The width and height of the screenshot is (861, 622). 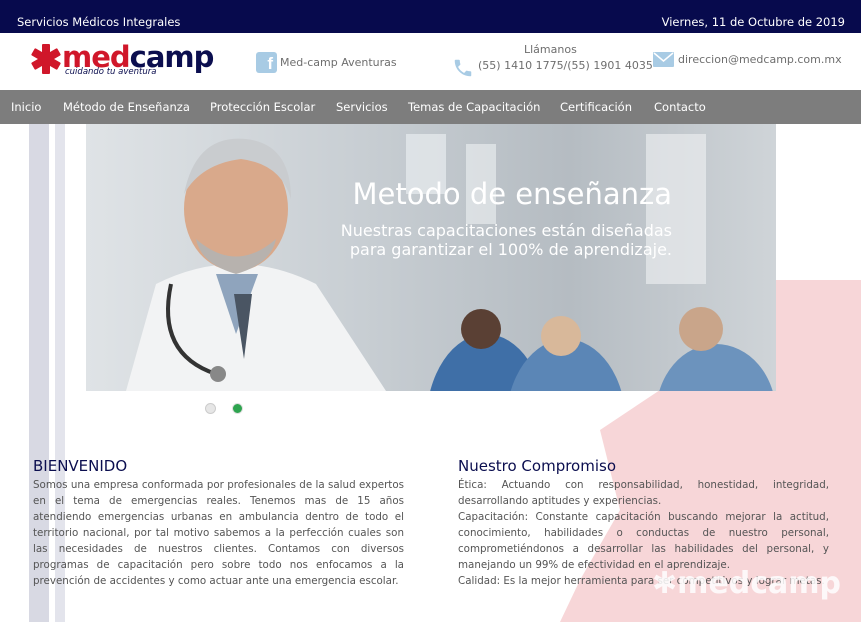 I want to click on nav-item-servicios: Servicios, so click(x=362, y=107).